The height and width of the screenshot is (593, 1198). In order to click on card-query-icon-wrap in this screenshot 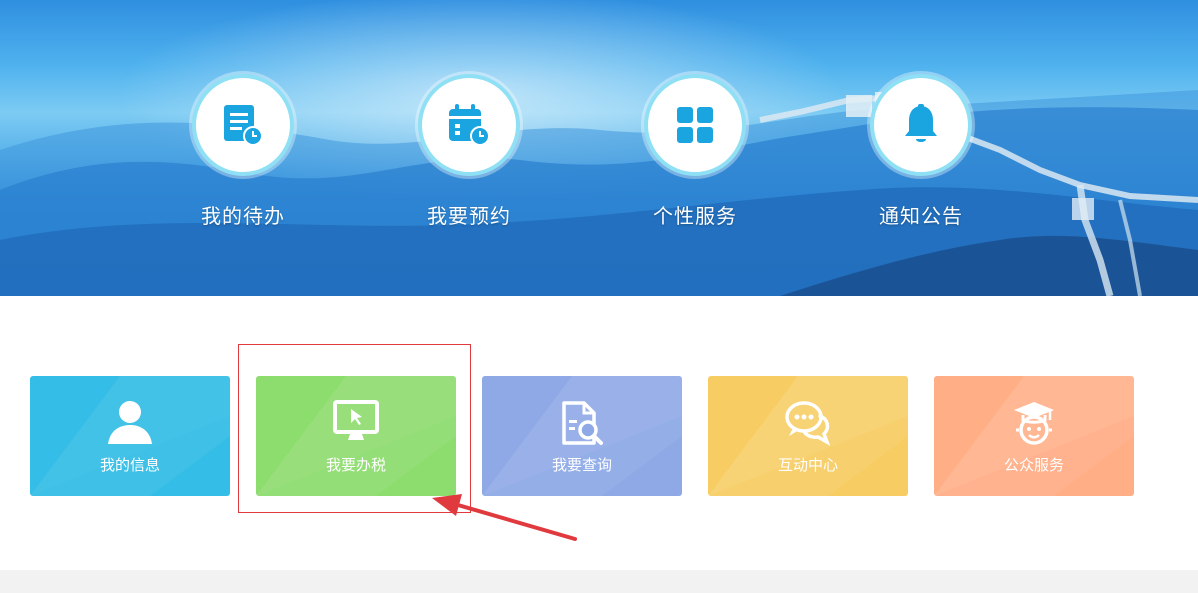, I will do `click(582, 424)`.